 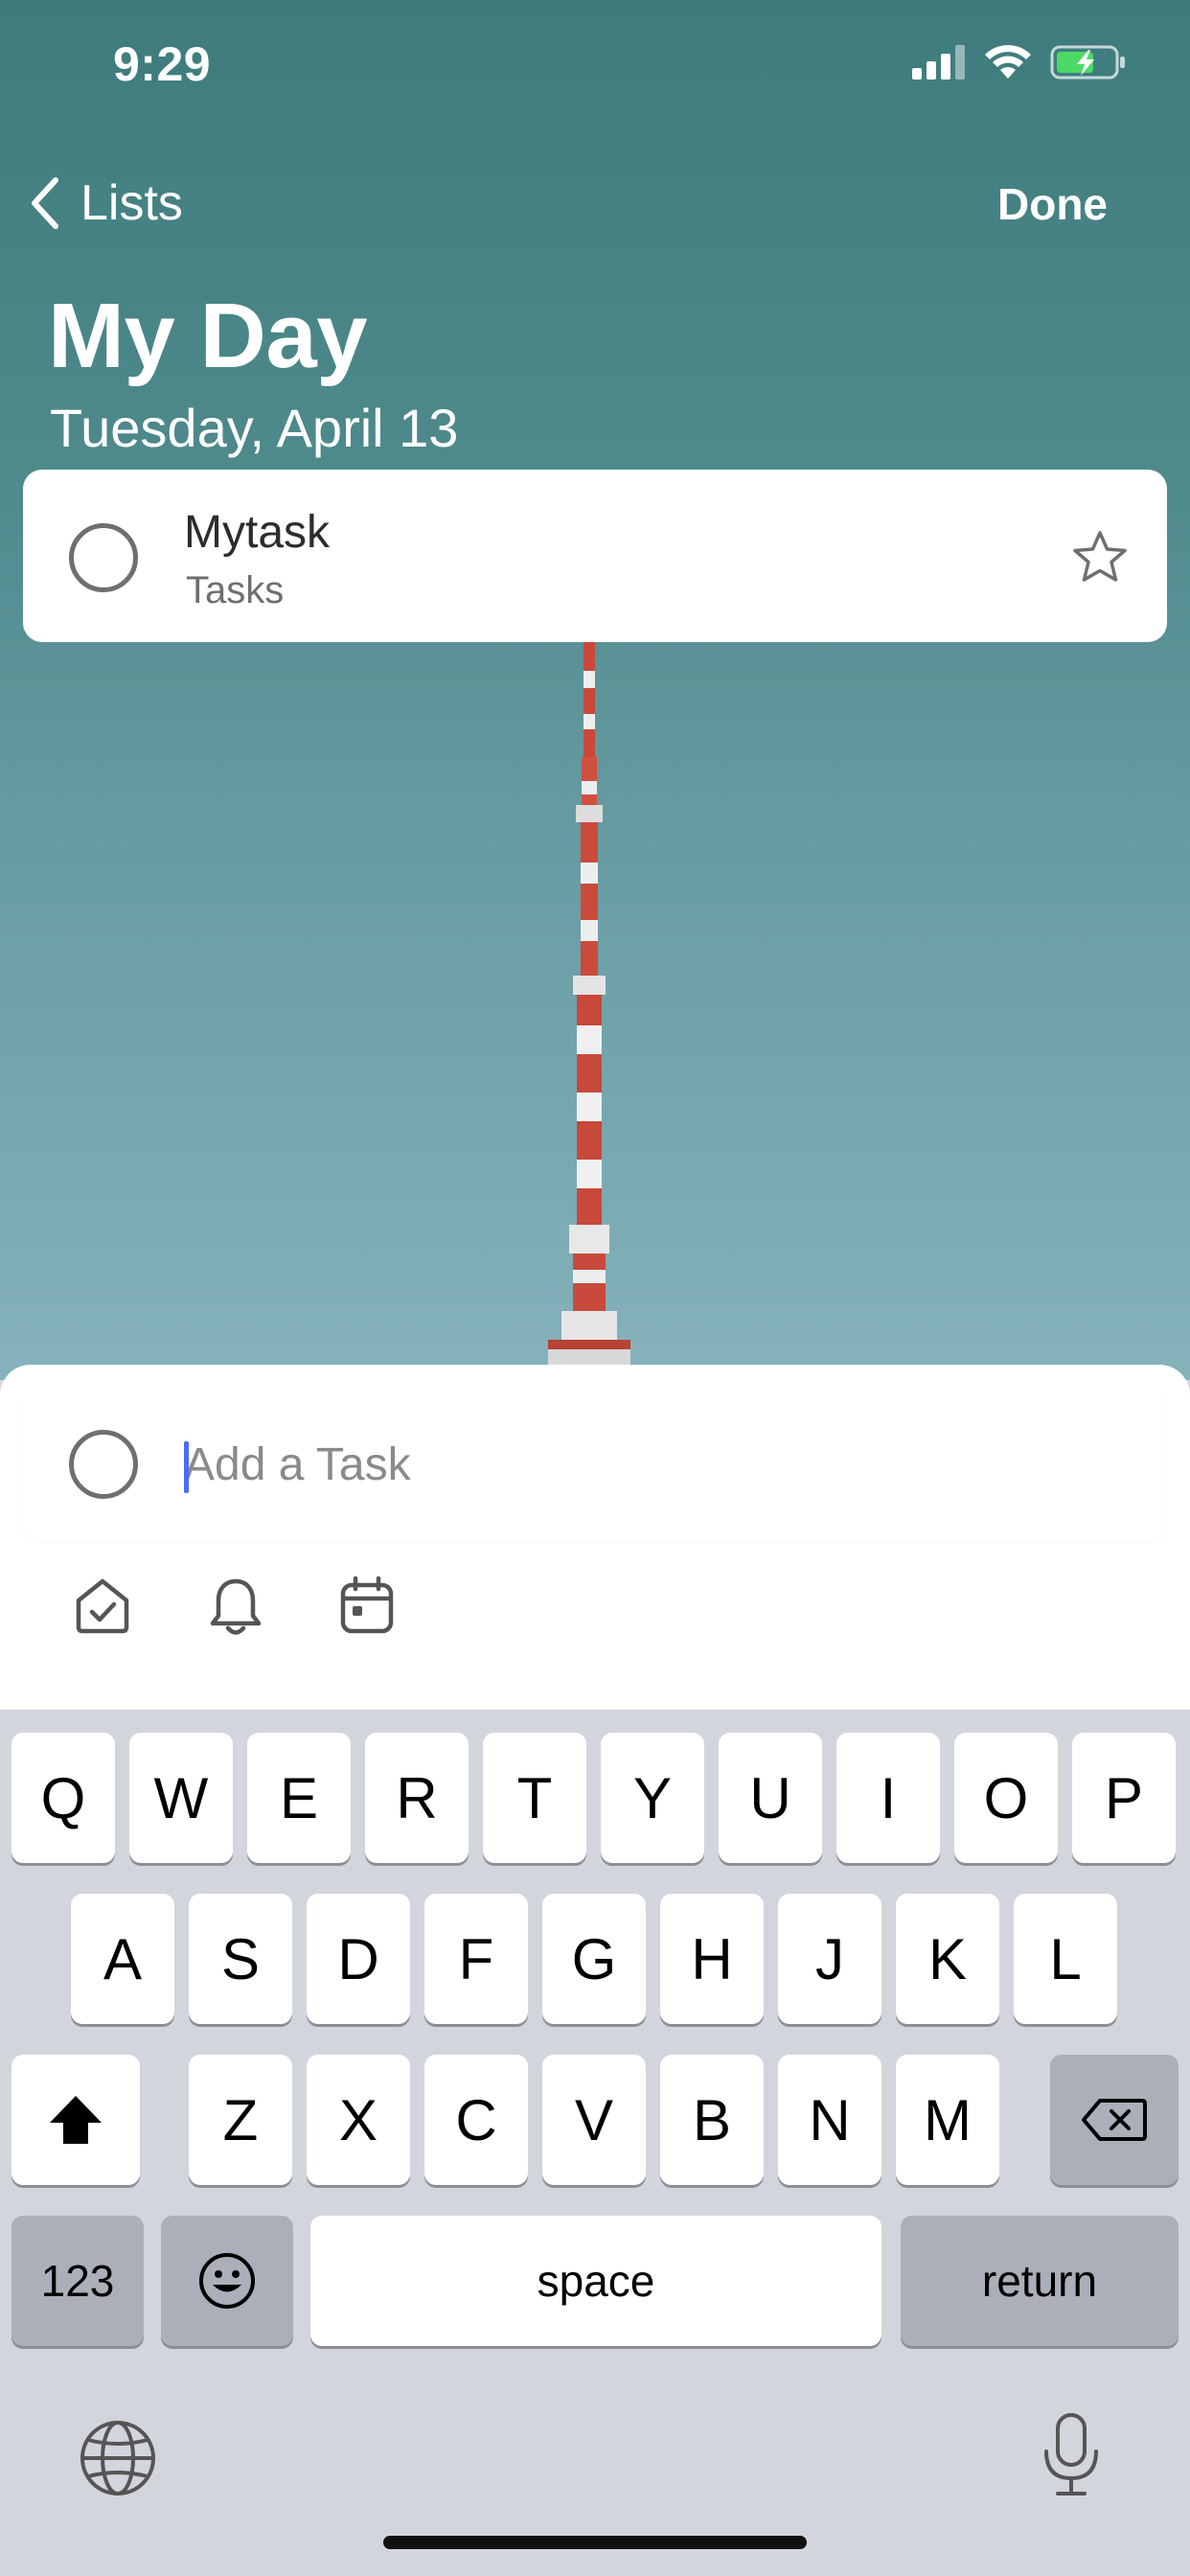 What do you see at coordinates (78, 2281) in the screenshot?
I see `numbers-key: 123` at bounding box center [78, 2281].